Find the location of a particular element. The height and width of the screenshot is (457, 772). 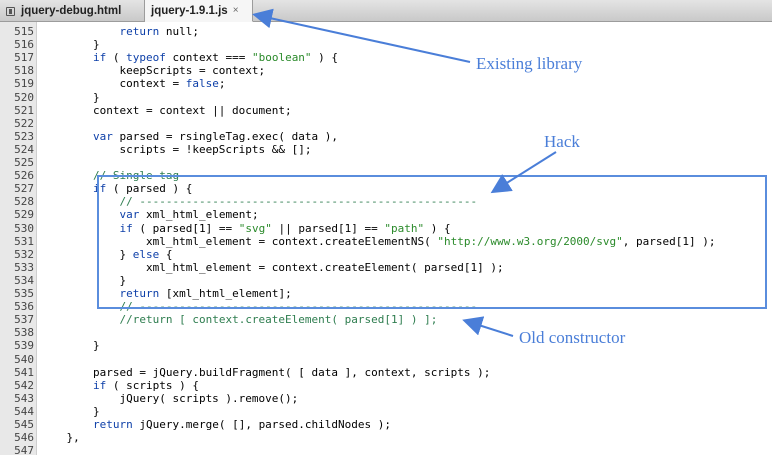

code-line: 534 } is located at coordinates (386, 280).